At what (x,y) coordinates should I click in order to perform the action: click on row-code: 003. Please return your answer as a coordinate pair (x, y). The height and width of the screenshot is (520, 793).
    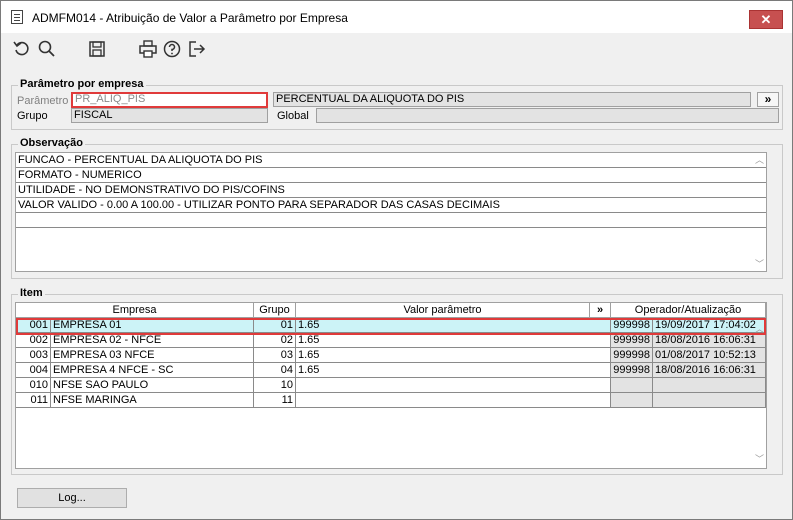
    Looking at the image, I should click on (33, 355).